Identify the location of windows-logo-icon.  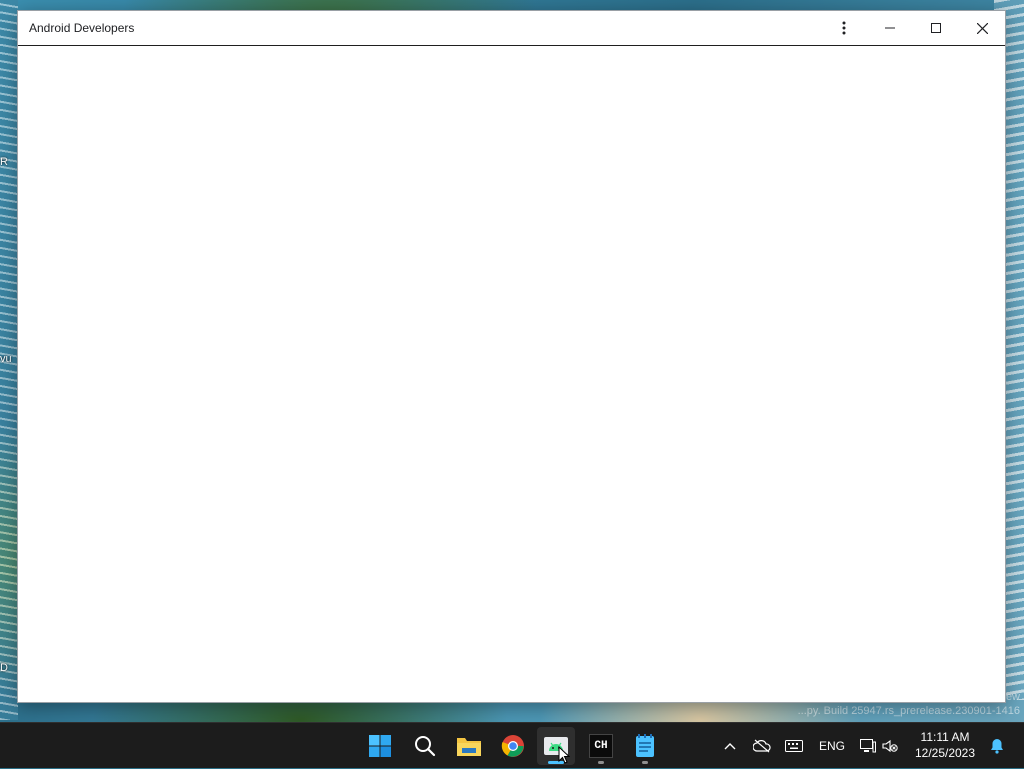
(380, 746).